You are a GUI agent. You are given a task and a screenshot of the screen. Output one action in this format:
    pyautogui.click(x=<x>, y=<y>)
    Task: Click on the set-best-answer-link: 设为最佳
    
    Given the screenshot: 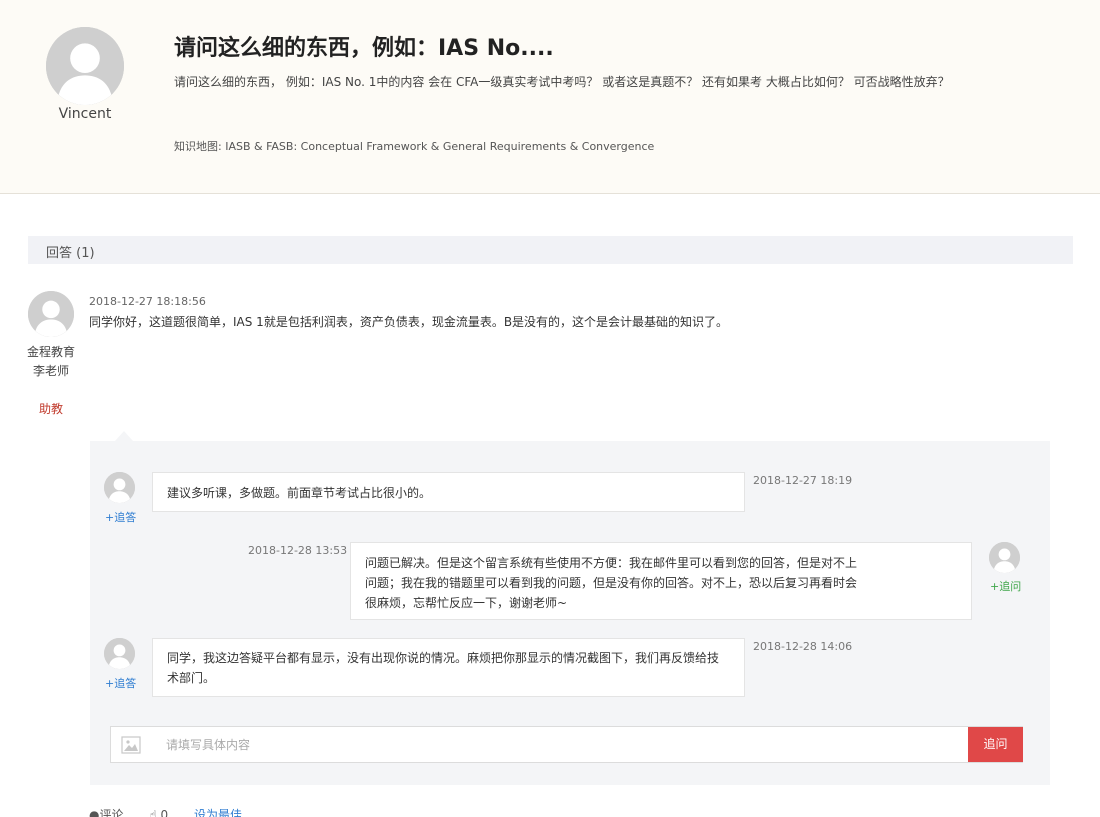 What is the action you would take?
    pyautogui.click(x=218, y=812)
    